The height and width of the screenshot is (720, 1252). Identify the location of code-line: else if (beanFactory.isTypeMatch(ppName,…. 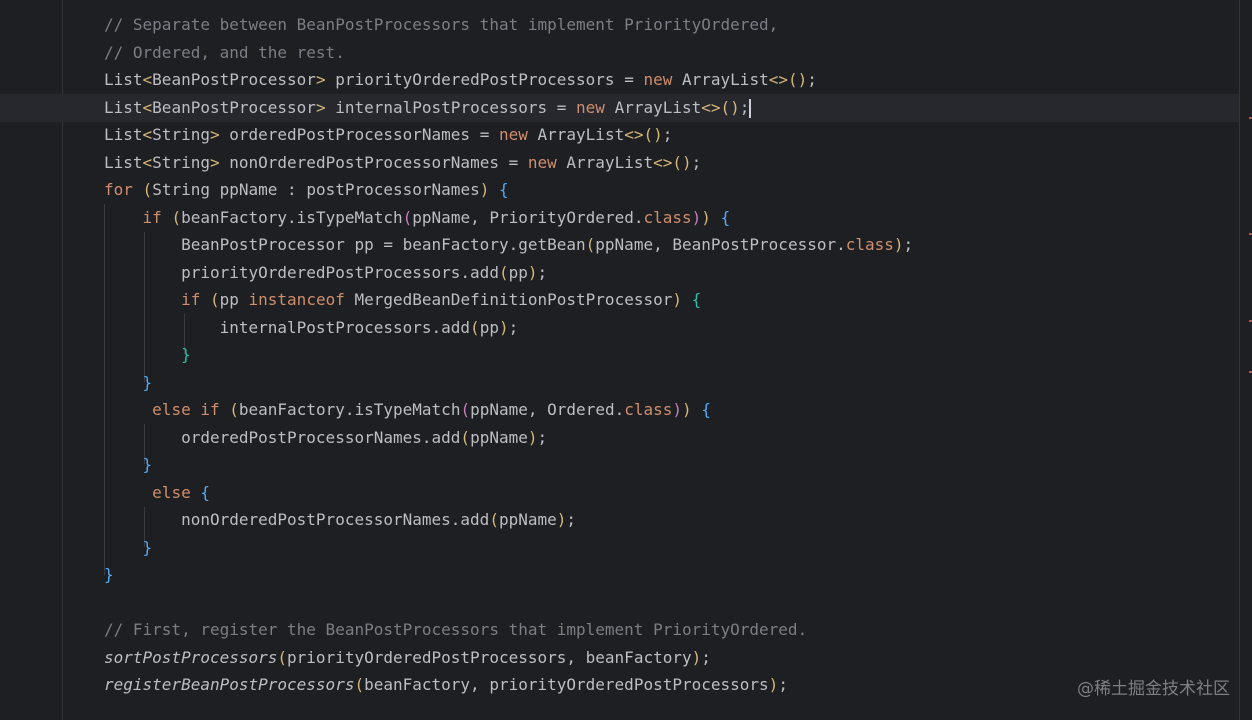
(407, 410).